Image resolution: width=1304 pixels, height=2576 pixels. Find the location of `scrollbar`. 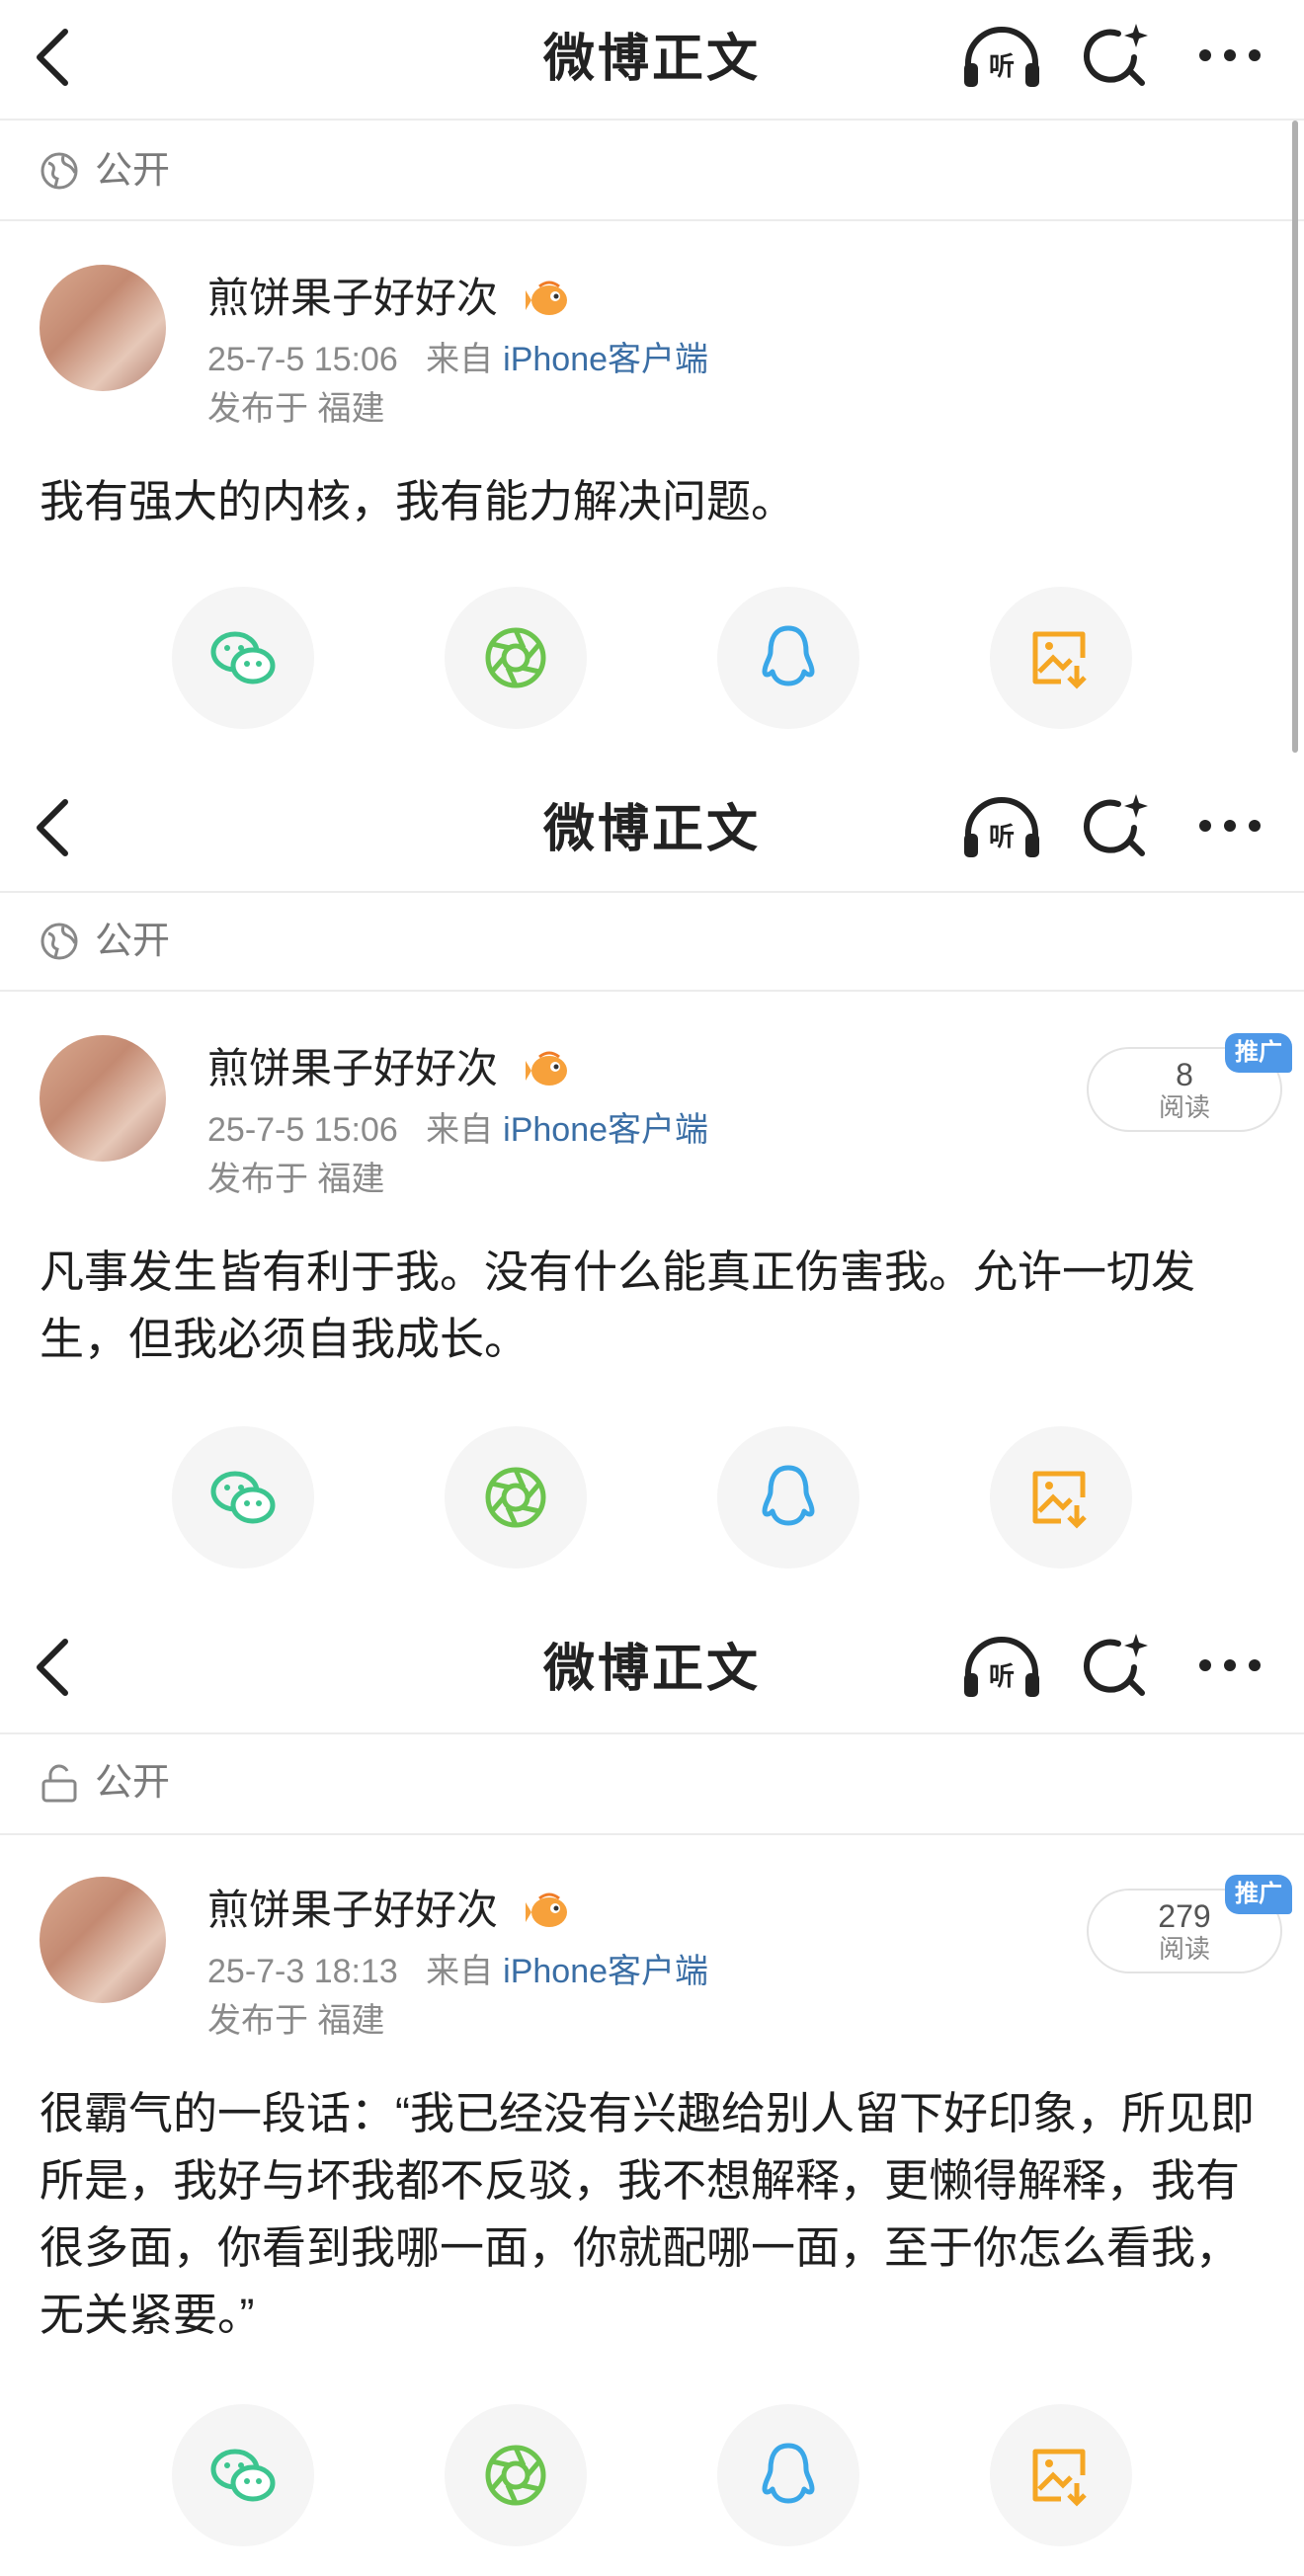

scrollbar is located at coordinates (1295, 437).